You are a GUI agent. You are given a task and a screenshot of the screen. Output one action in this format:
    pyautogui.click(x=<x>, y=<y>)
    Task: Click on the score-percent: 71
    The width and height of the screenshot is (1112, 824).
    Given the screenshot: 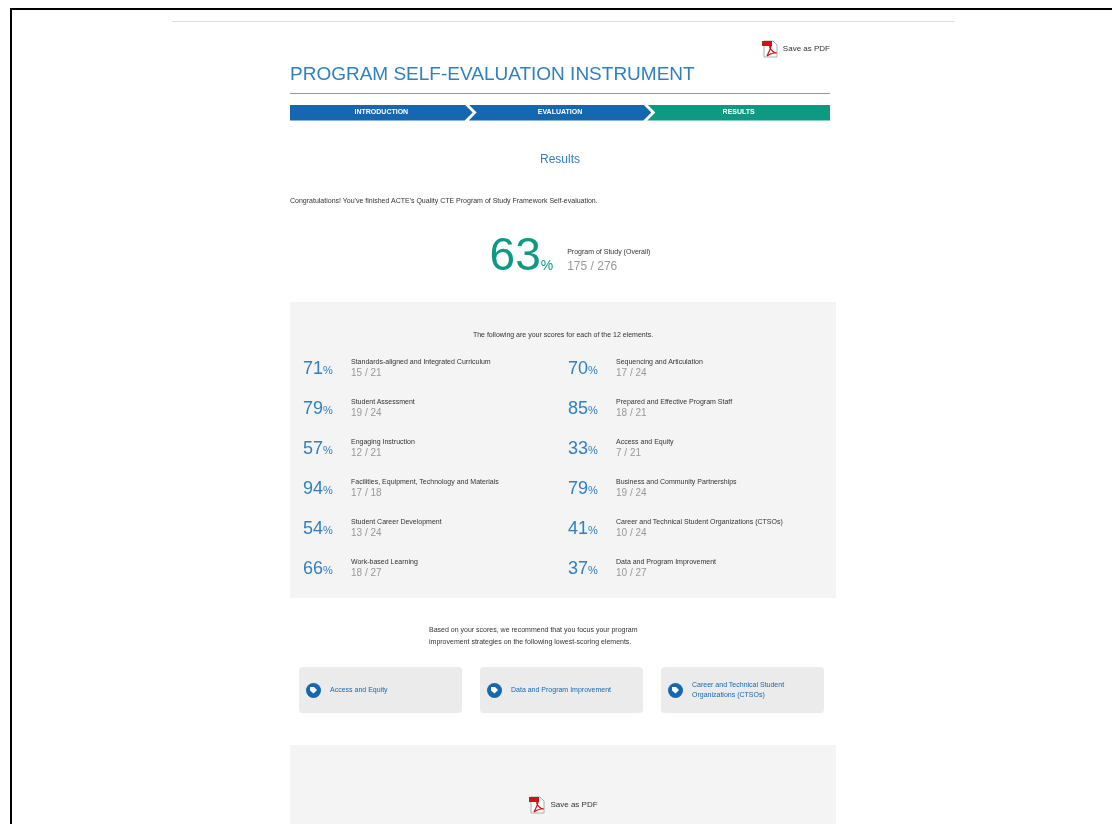 What is the action you would take?
    pyautogui.click(x=313, y=367)
    